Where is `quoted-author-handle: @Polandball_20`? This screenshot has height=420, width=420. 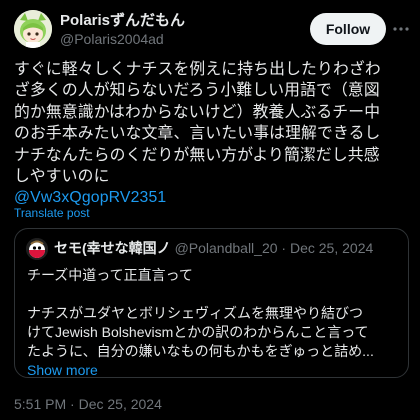 quoted-author-handle: @Polandball_20 is located at coordinates (226, 248).